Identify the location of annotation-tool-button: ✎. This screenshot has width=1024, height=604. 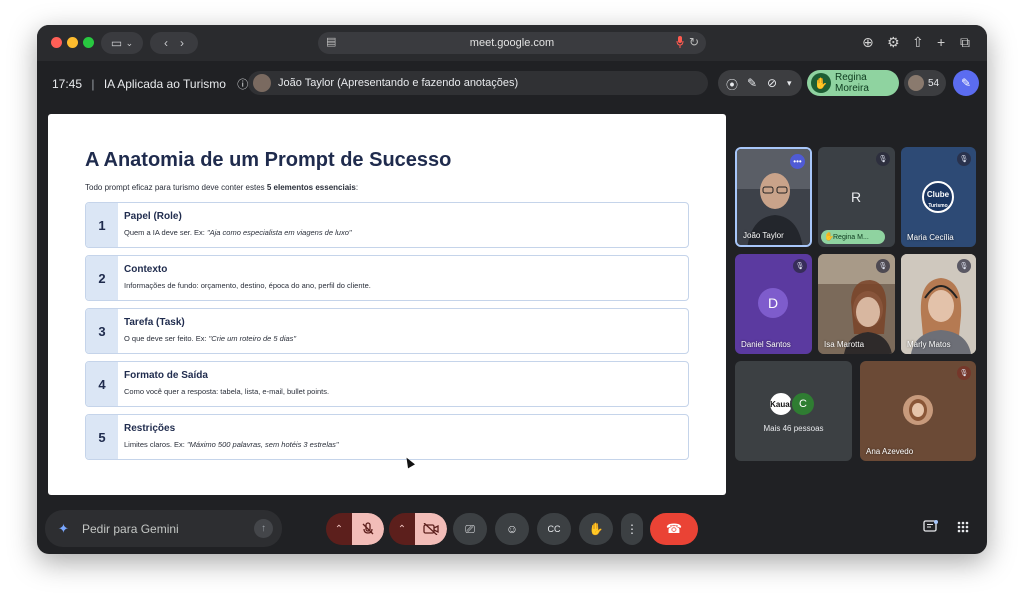
(966, 83).